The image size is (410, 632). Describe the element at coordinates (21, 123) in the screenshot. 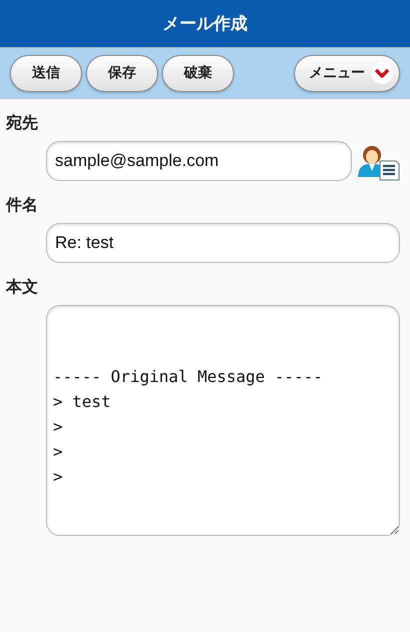

I see `field-label: 宛先` at that location.